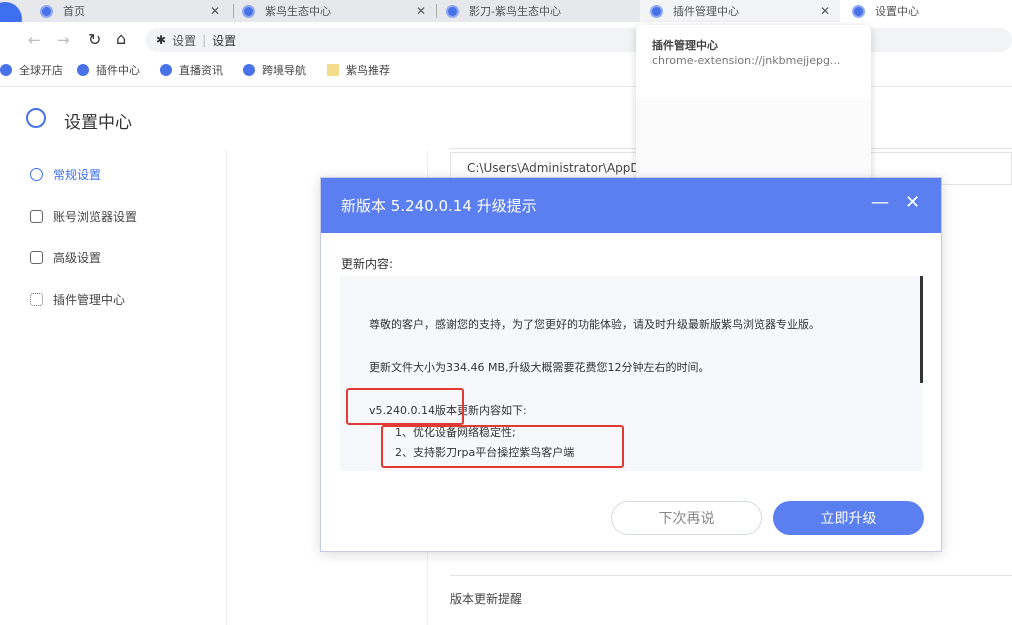 This screenshot has height=625, width=1012. I want to click on minimize-icon: —, so click(880, 202).